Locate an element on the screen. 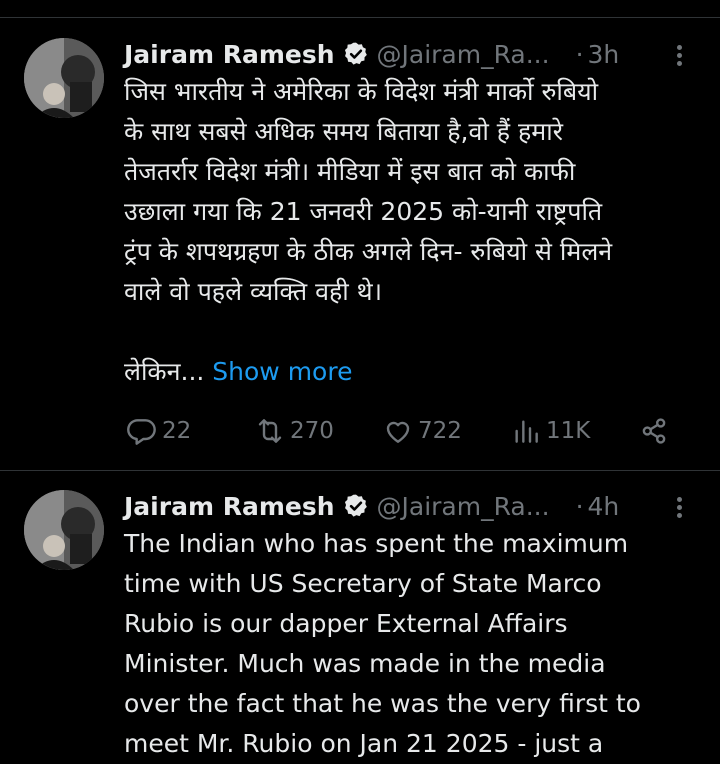 Image resolution: width=720 pixels, height=764 pixels. views-count: 11K is located at coordinates (568, 431).